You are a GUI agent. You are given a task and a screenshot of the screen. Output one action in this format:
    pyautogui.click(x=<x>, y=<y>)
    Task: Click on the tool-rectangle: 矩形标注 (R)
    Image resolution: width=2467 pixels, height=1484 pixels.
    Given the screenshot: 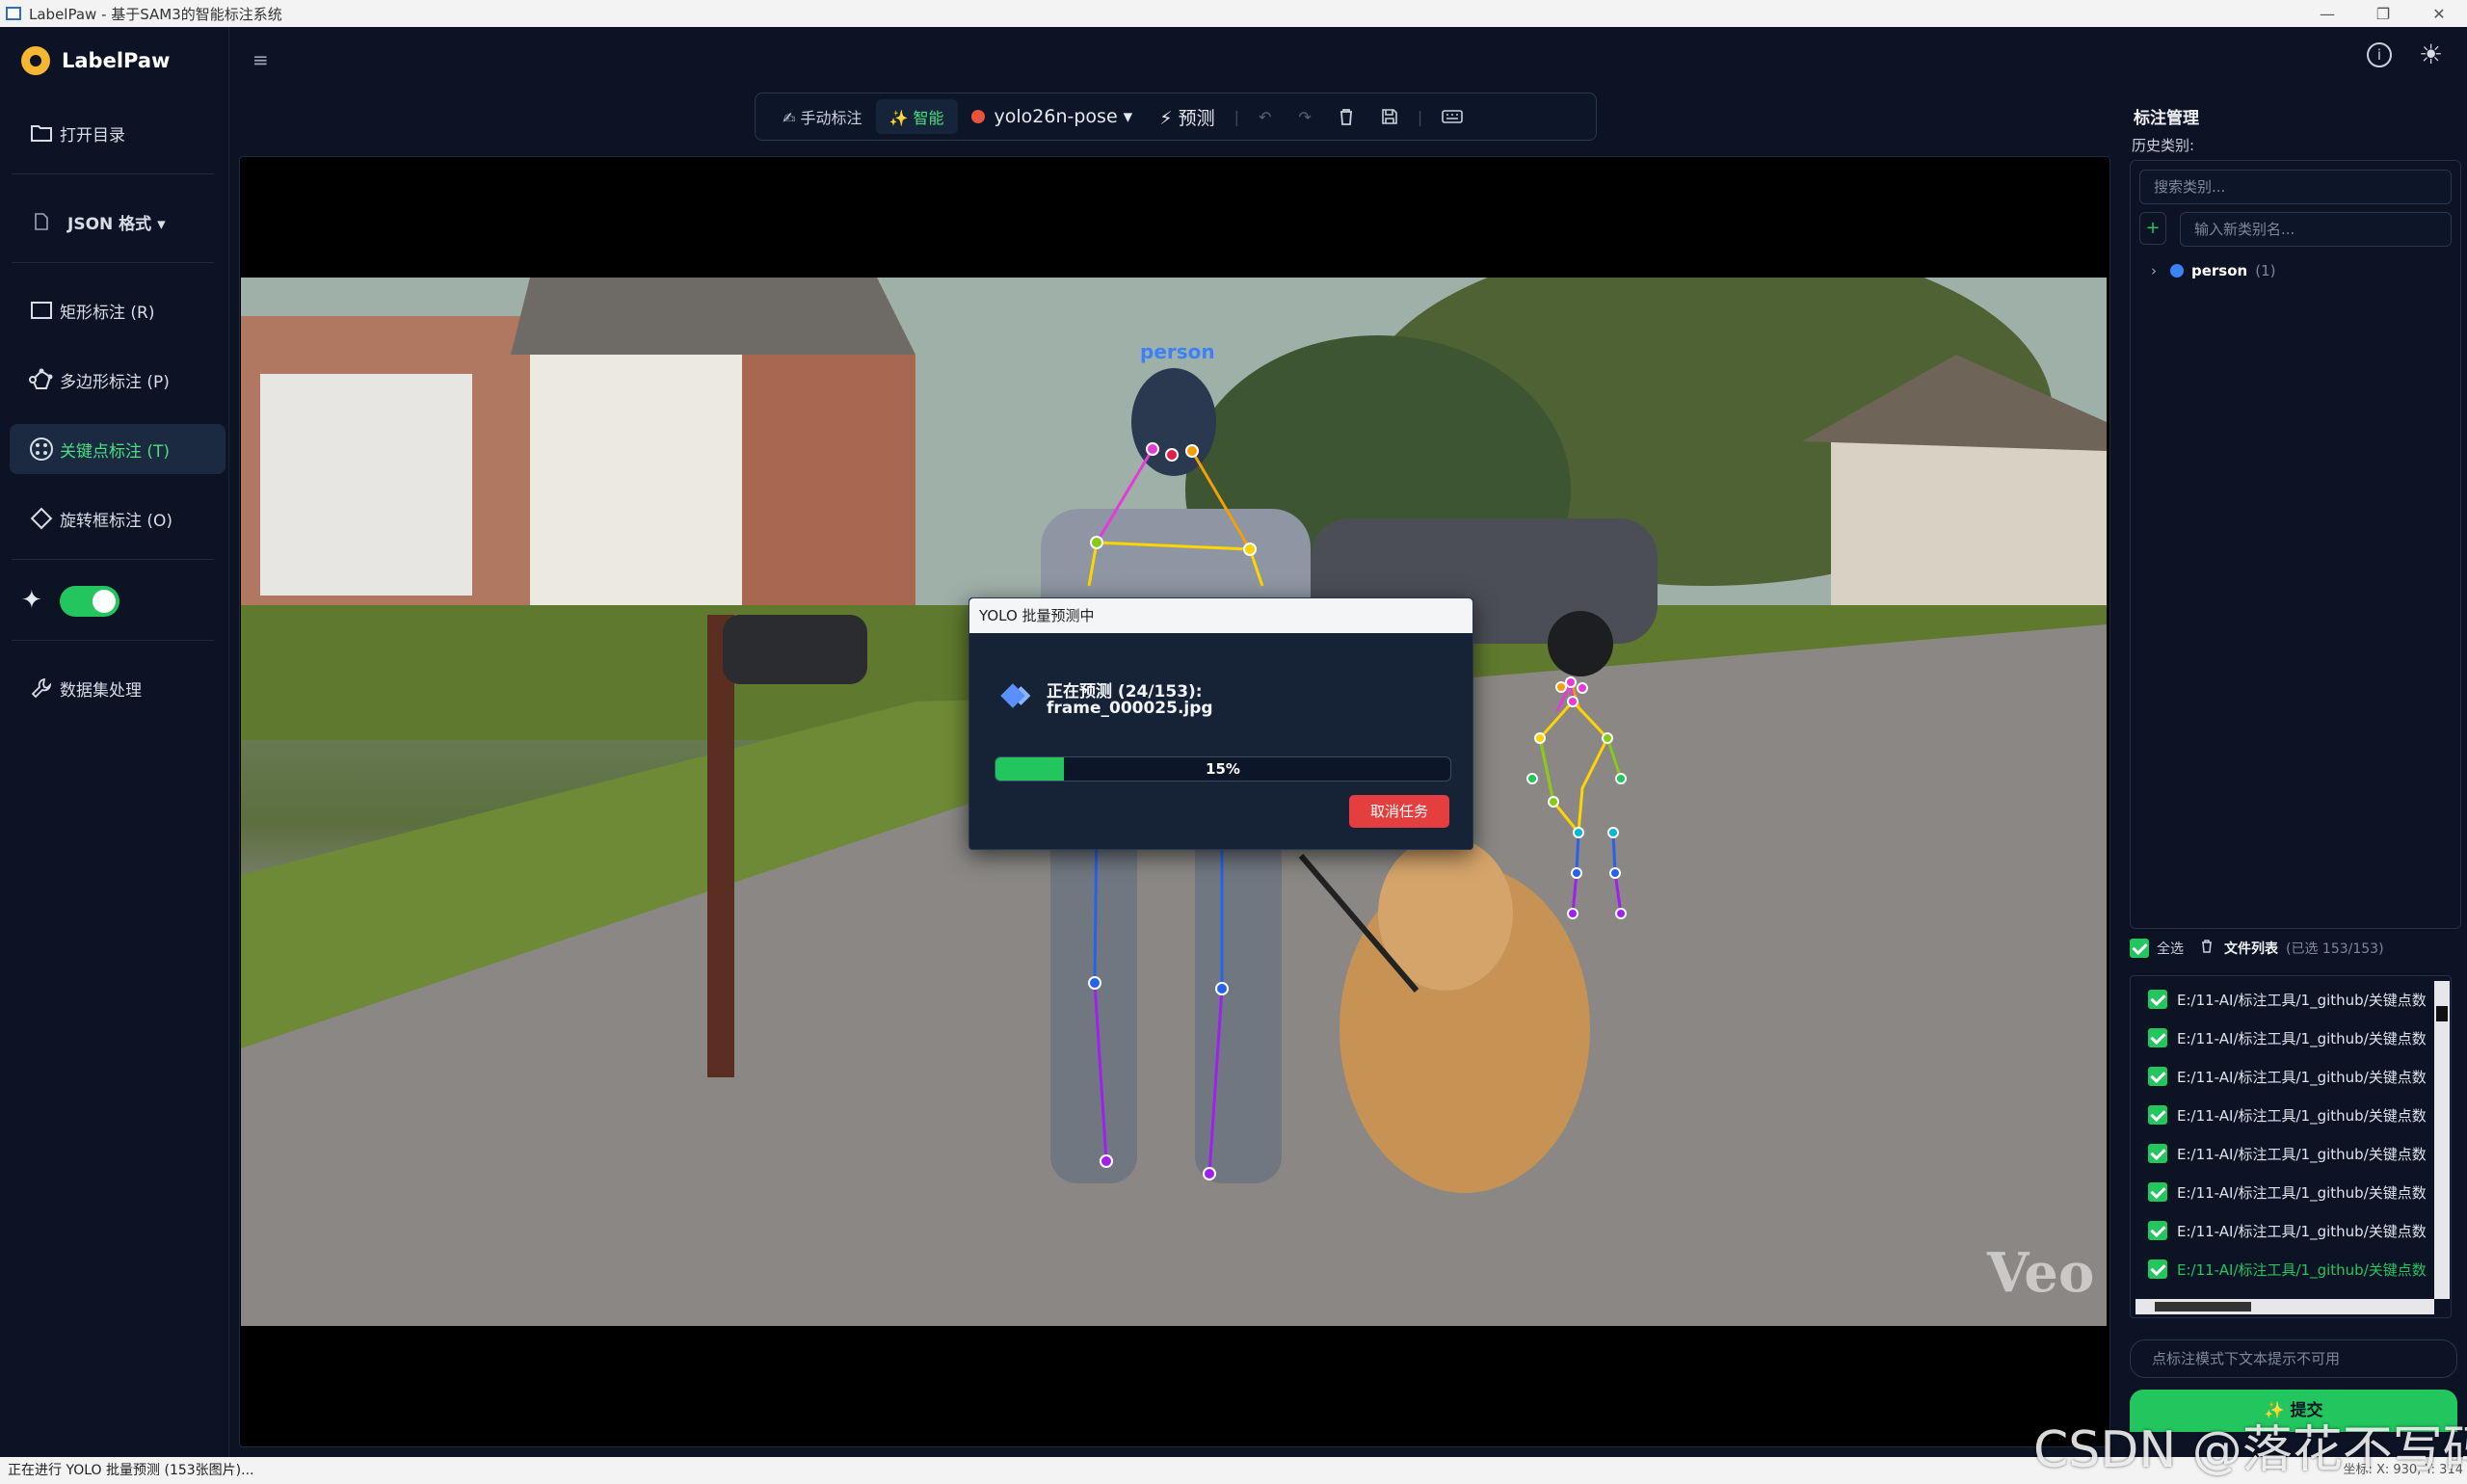 What is the action you would take?
    pyautogui.click(x=117, y=310)
    